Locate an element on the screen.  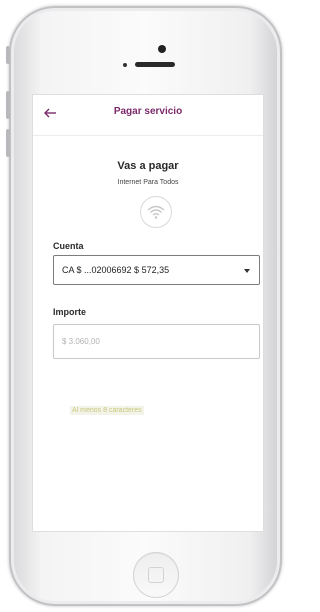
account-select: CA $ ...02006692 $ 572,35 is located at coordinates (156, 270).